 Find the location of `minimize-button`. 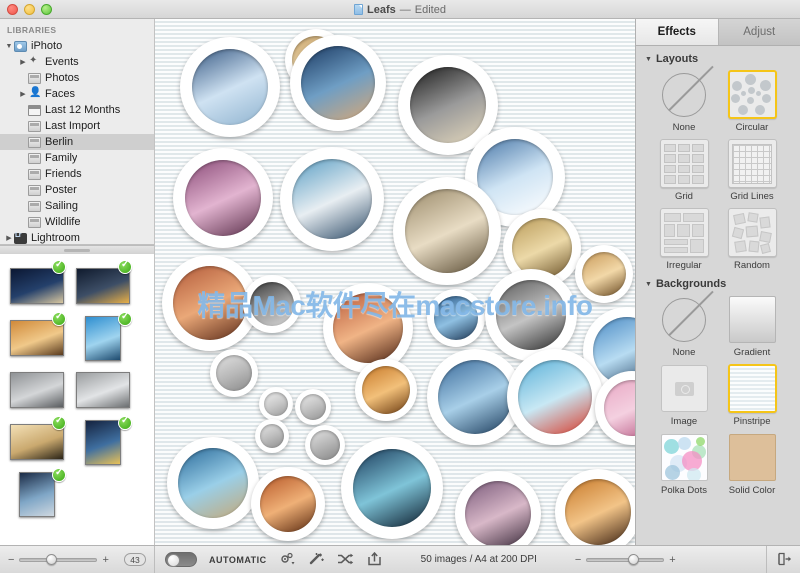

minimize-button is located at coordinates (29, 9).